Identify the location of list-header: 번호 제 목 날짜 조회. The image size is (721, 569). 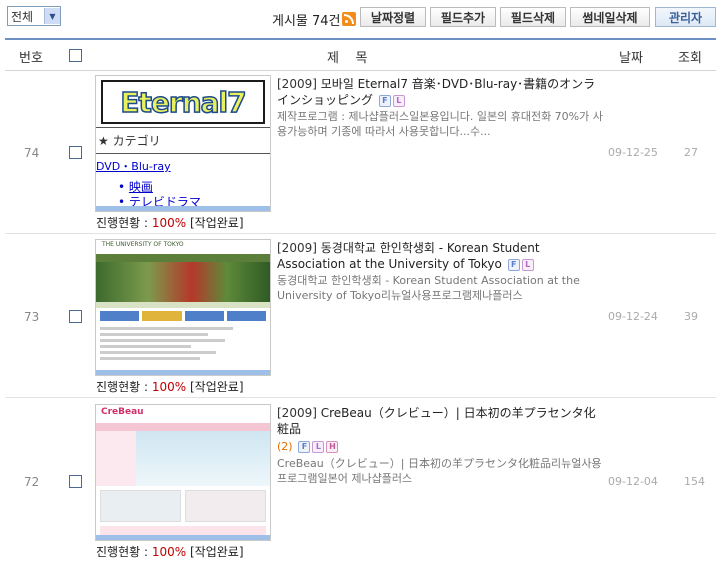
(360, 54).